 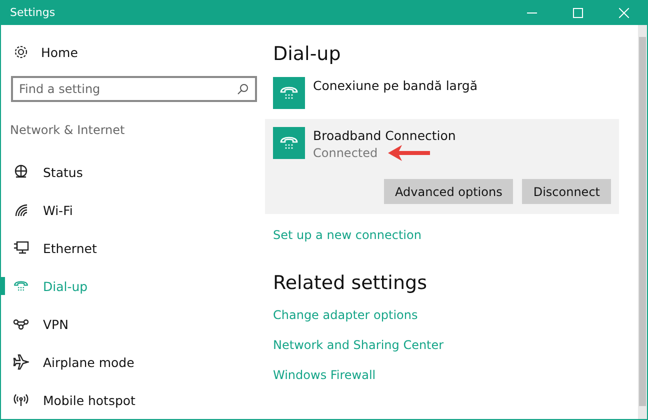 What do you see at coordinates (624, 13) in the screenshot?
I see `close-icon` at bounding box center [624, 13].